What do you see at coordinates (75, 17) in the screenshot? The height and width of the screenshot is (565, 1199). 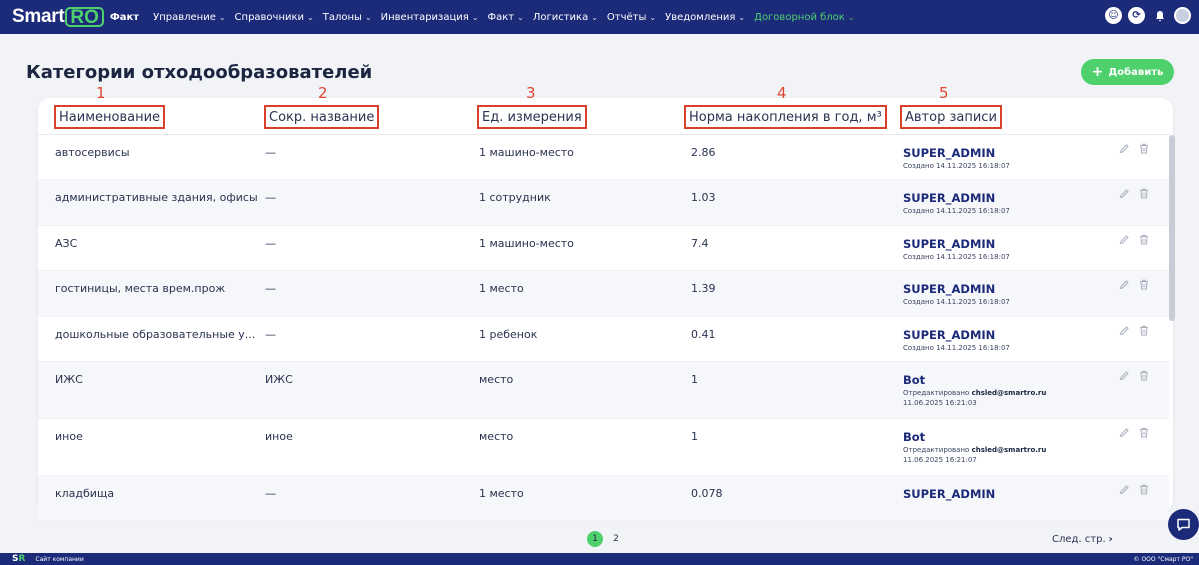 I see `app-logo: Smart RO Факт` at bounding box center [75, 17].